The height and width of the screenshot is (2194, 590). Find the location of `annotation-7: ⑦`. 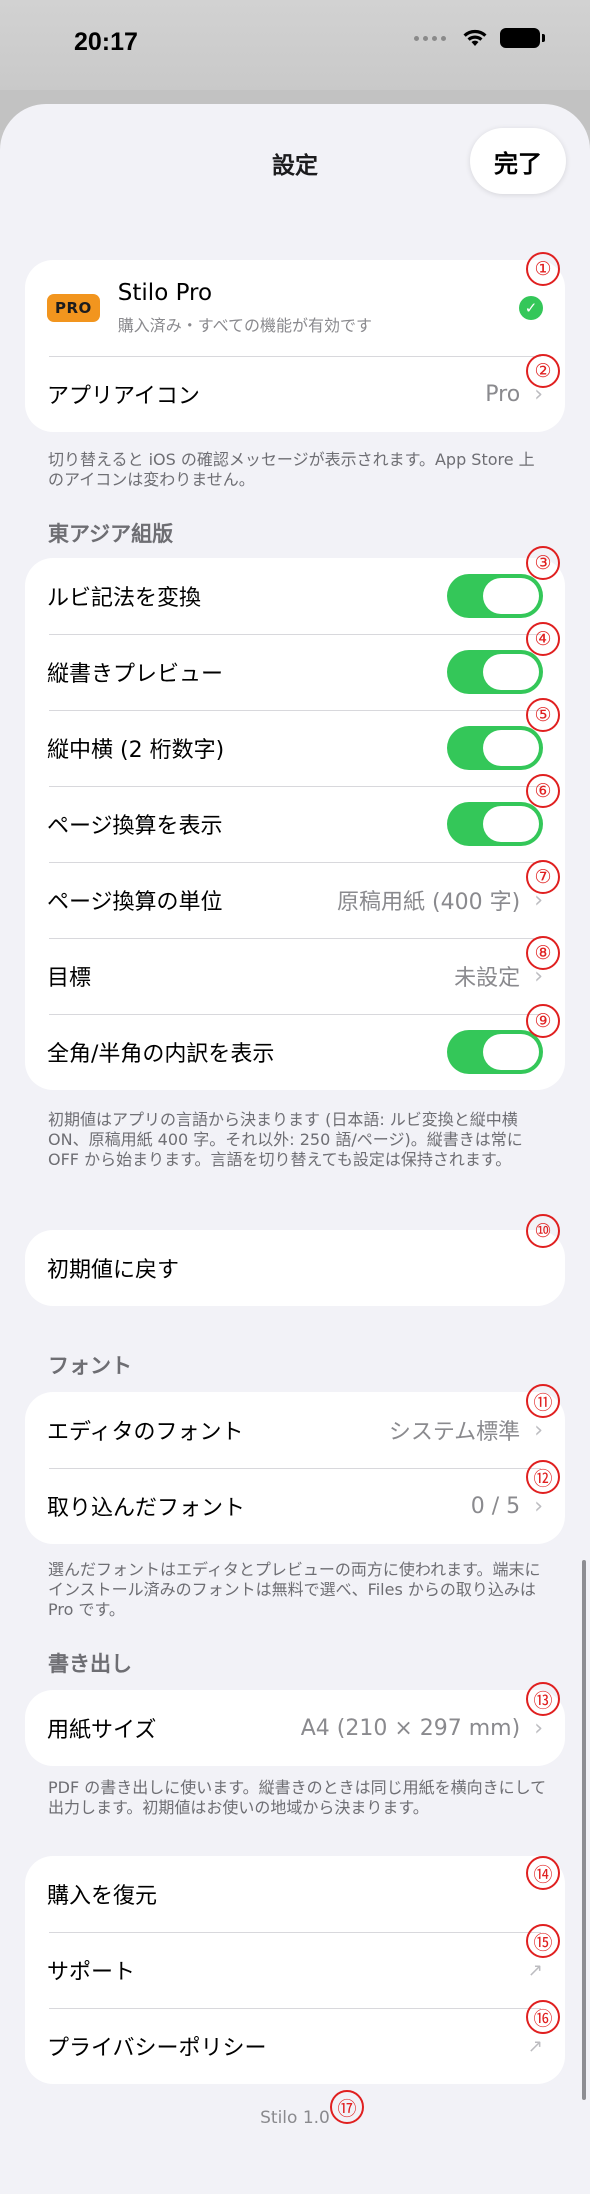

annotation-7: ⑦ is located at coordinates (543, 877).